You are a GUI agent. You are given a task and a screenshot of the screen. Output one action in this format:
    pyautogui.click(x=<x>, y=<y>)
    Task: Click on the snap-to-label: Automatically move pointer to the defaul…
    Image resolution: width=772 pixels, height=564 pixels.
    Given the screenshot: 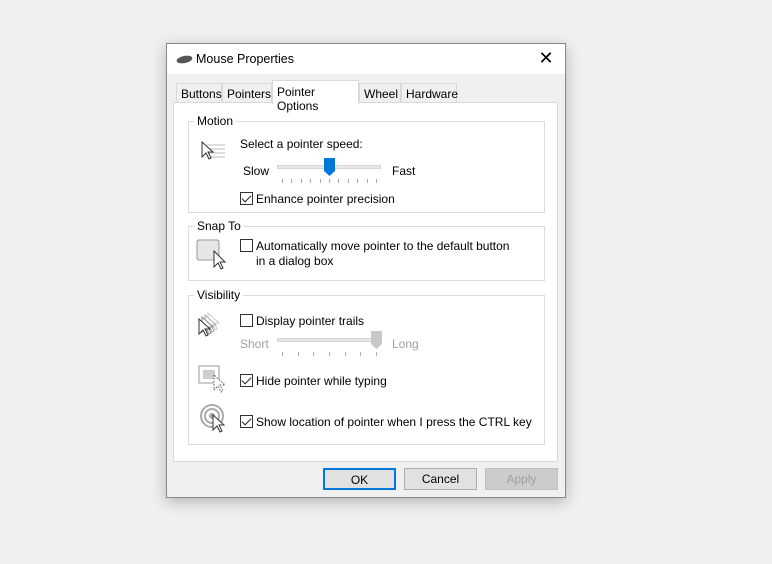 What is the action you would take?
    pyautogui.click(x=386, y=254)
    